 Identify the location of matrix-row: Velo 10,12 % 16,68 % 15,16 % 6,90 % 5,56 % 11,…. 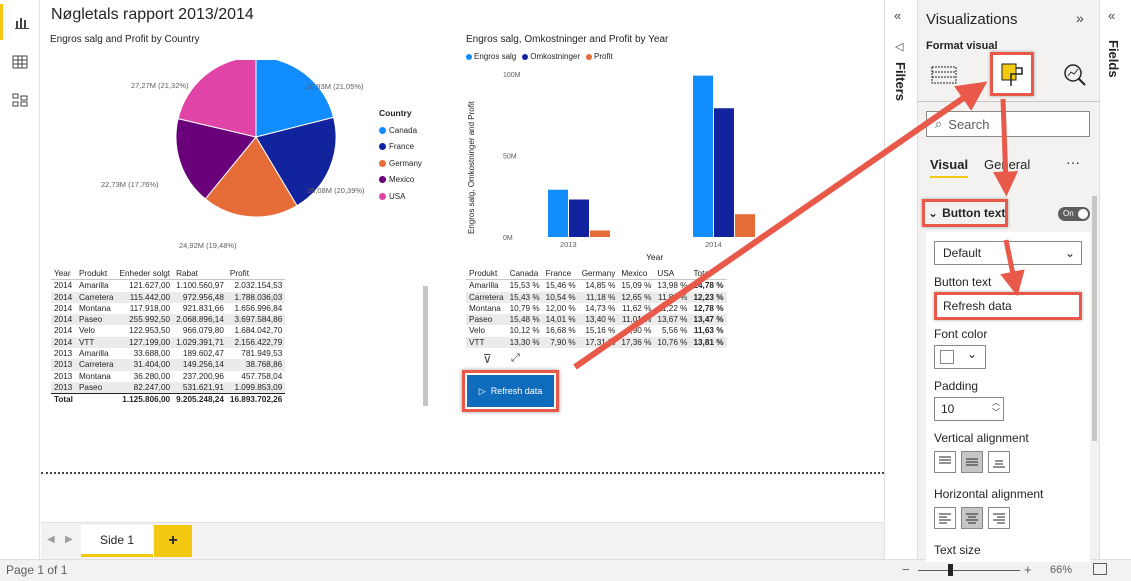
(596, 330).